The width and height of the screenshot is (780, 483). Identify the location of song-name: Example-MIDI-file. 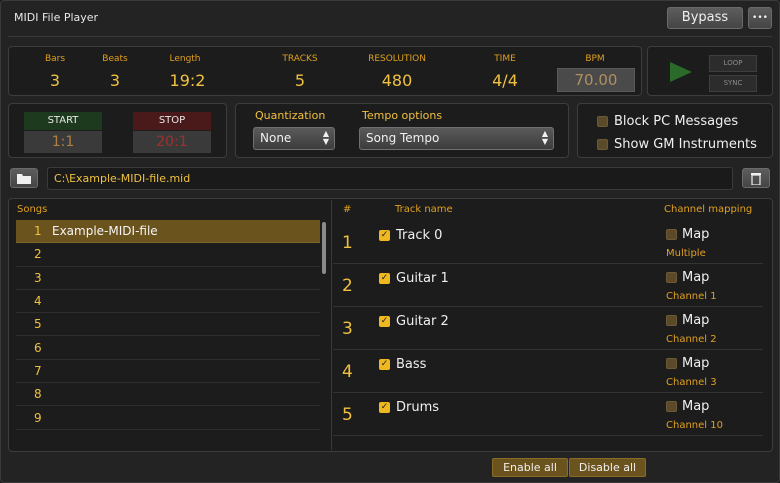
(105, 231).